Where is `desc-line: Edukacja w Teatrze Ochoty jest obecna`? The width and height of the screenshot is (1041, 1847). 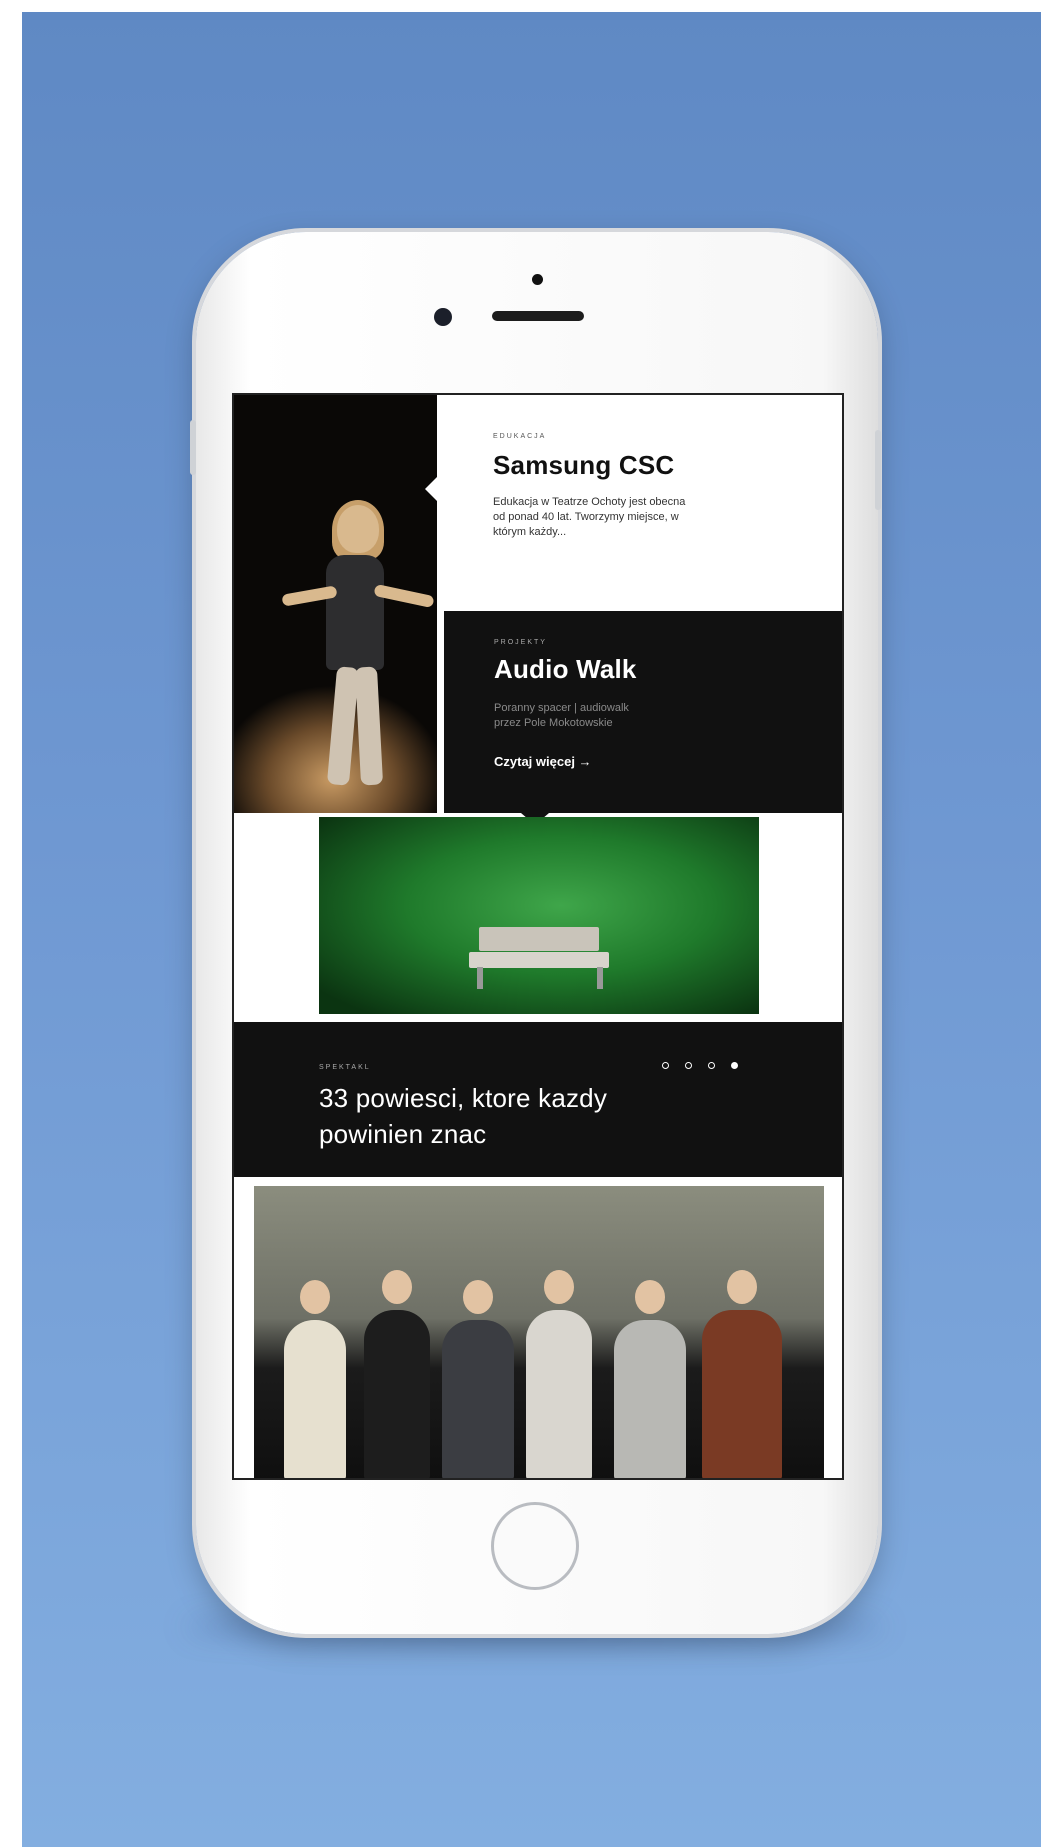
desc-line: Edukacja w Teatrze Ochoty jest obecna is located at coordinates (589, 502).